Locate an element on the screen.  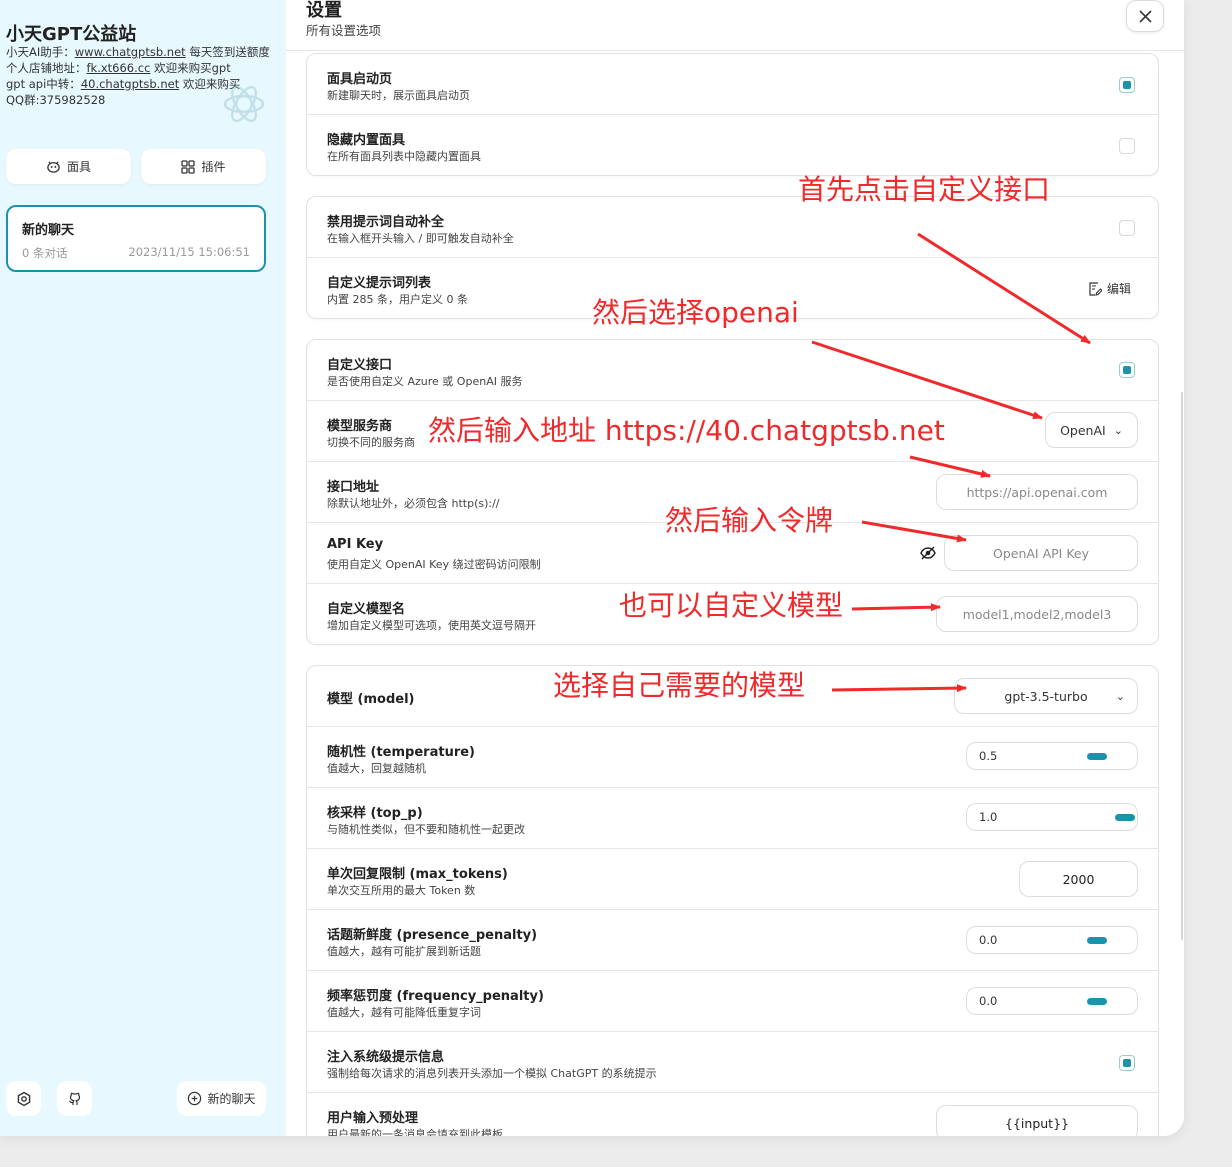
row-title: 接口地址 is located at coordinates (353, 487).